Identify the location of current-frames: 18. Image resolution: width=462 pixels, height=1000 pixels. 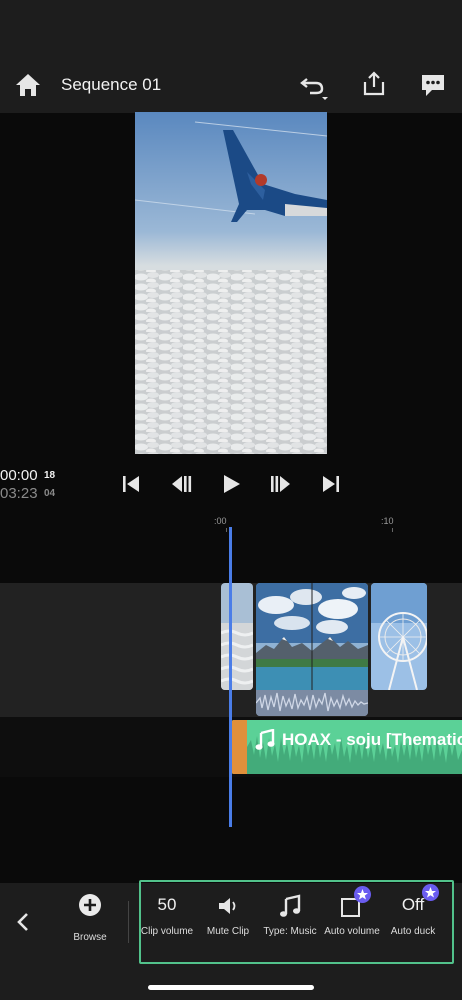
(50, 475).